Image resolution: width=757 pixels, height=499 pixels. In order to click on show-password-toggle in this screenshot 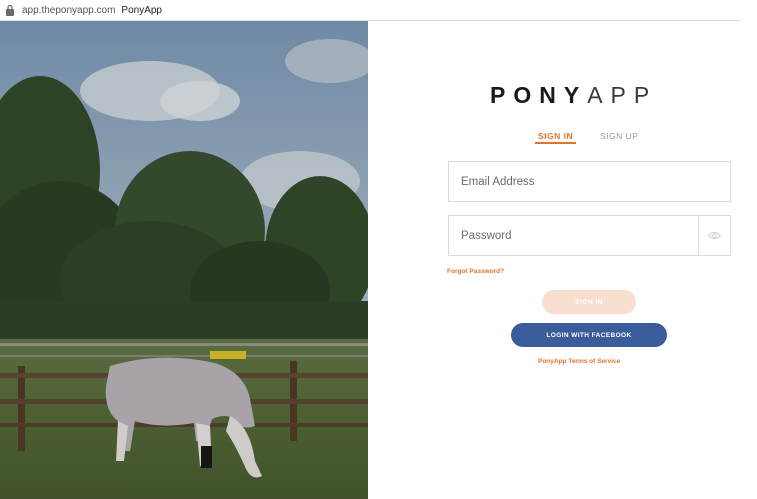, I will do `click(714, 235)`.